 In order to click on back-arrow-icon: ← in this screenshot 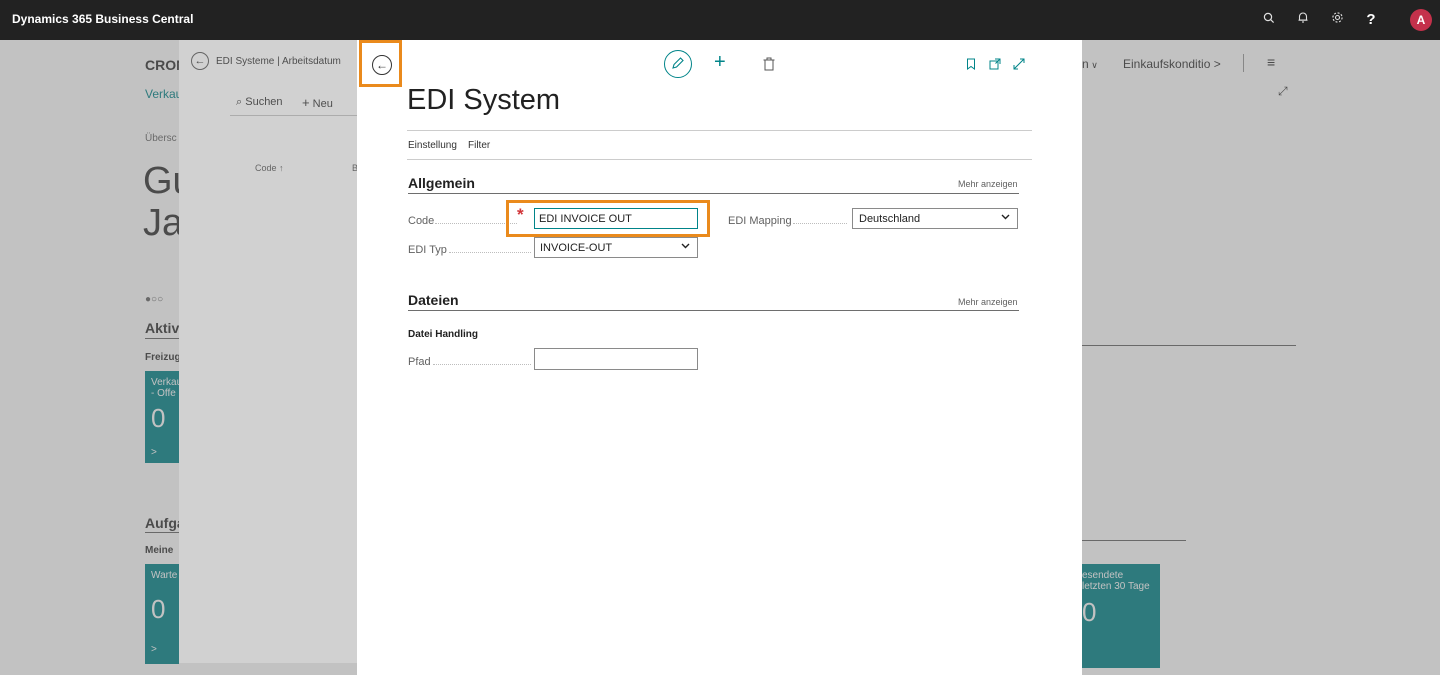, I will do `click(382, 65)`.